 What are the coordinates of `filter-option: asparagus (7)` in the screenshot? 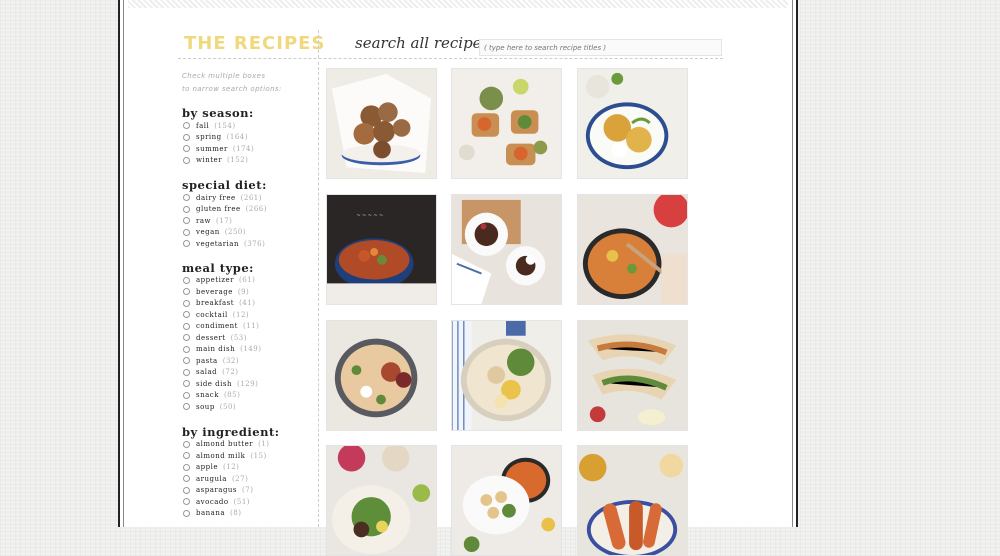 It's located at (247, 491).